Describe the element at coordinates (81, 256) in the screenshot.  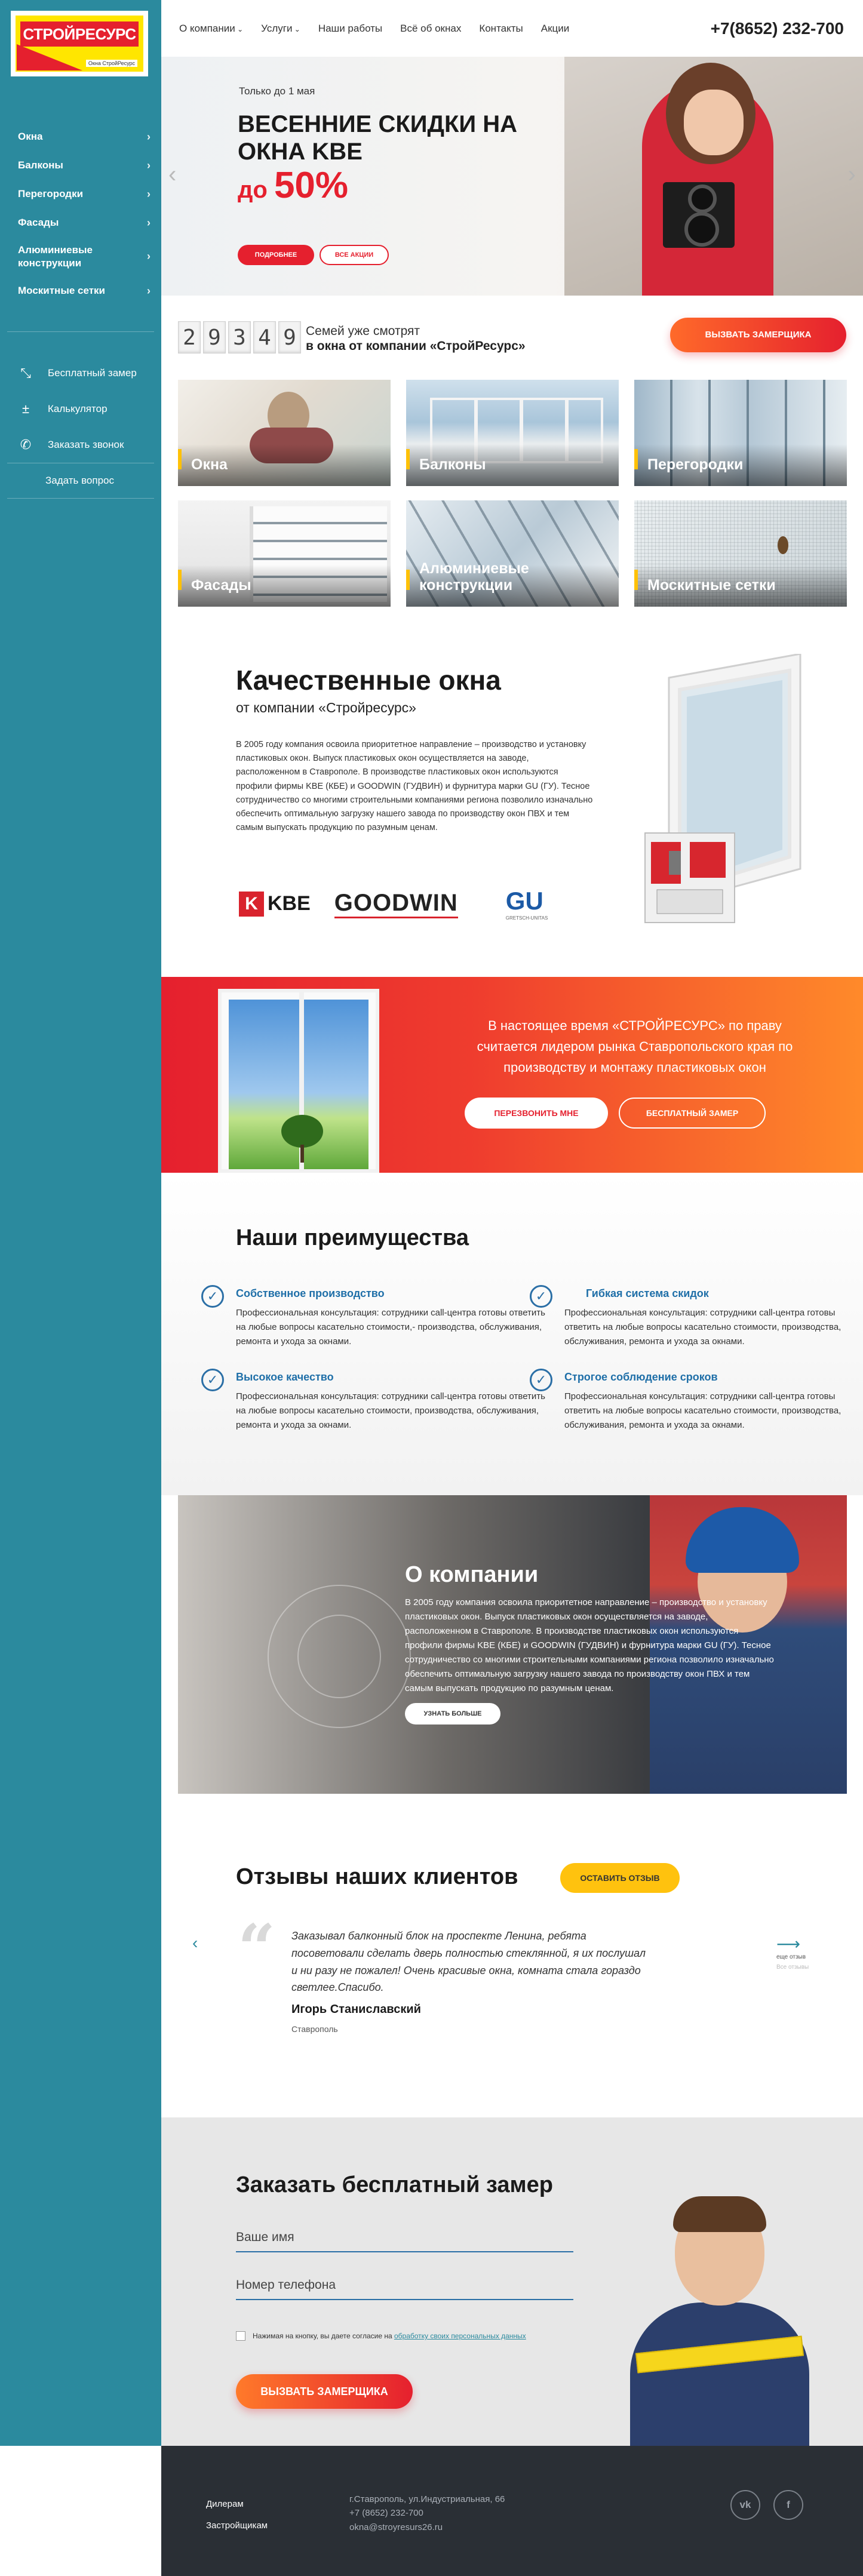
I see `sidebar-item-aluminium: Алюминиевые конструкции ›` at that location.